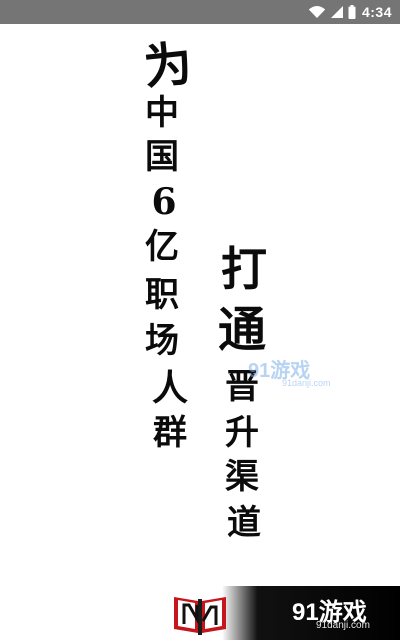 This screenshot has width=400, height=640. Describe the element at coordinates (162, 295) in the screenshot. I see `slogan-char-zhi: 职` at that location.